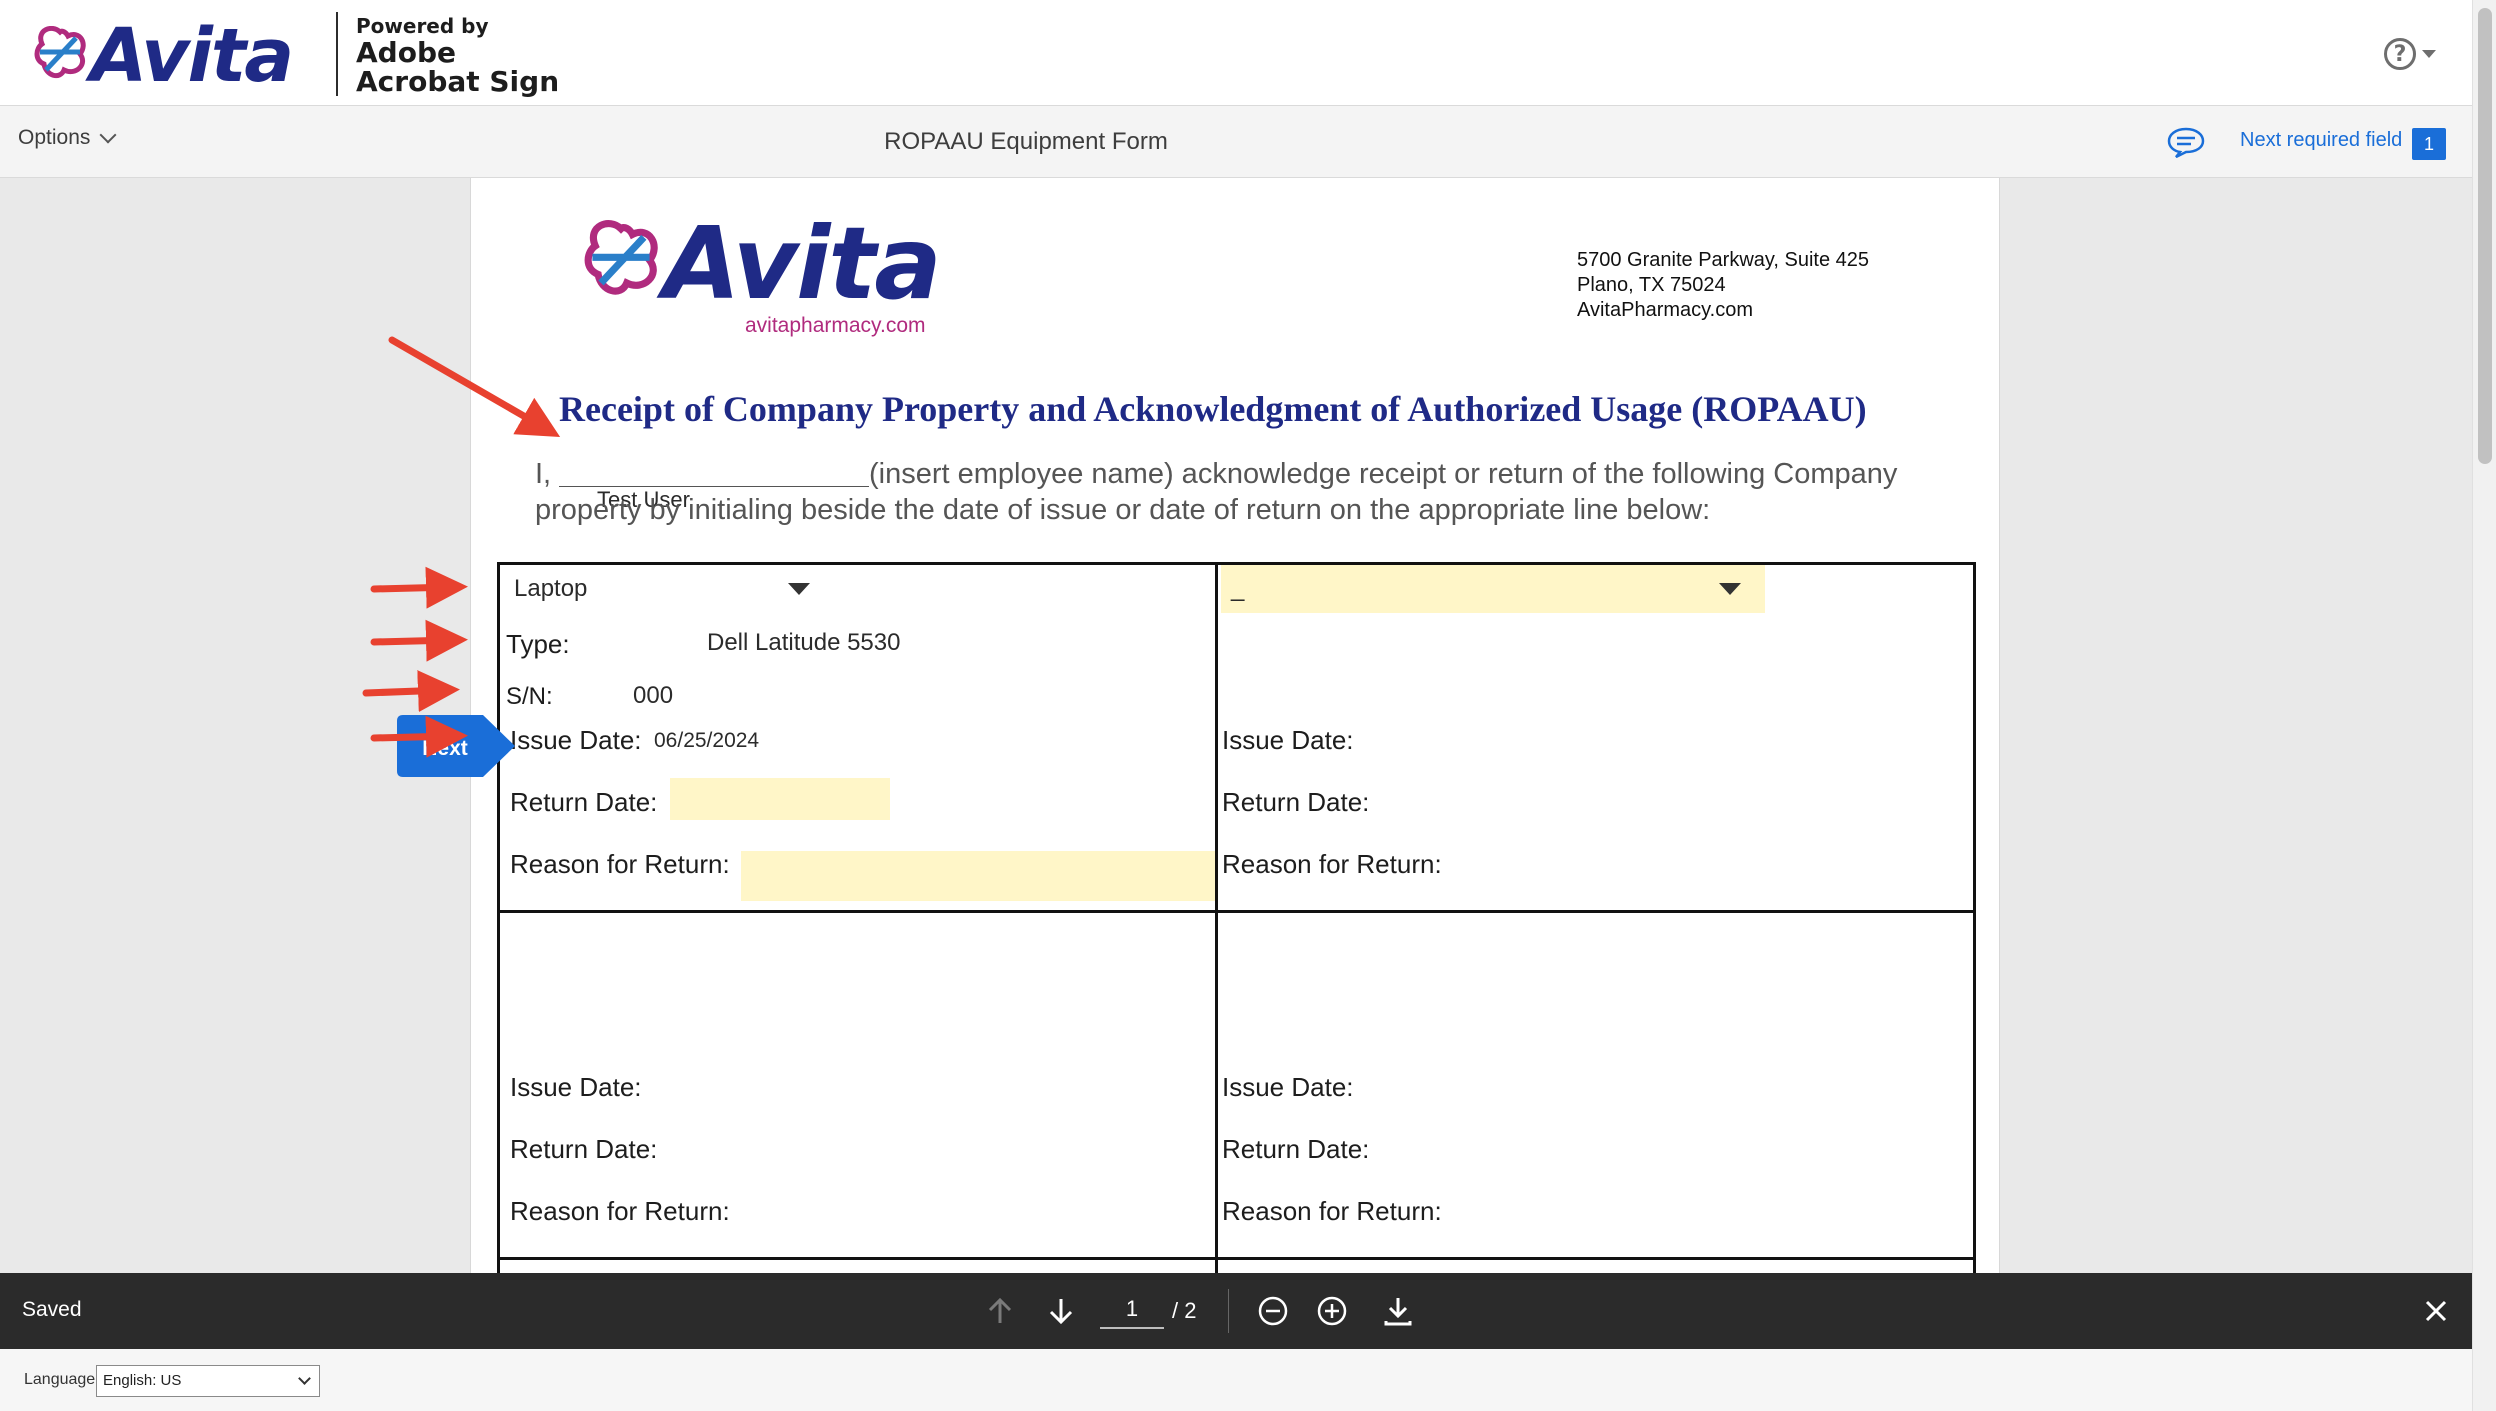 The image size is (2496, 1411). Describe the element at coordinates (1332, 1311) in the screenshot. I see `zoom-in-icon` at that location.